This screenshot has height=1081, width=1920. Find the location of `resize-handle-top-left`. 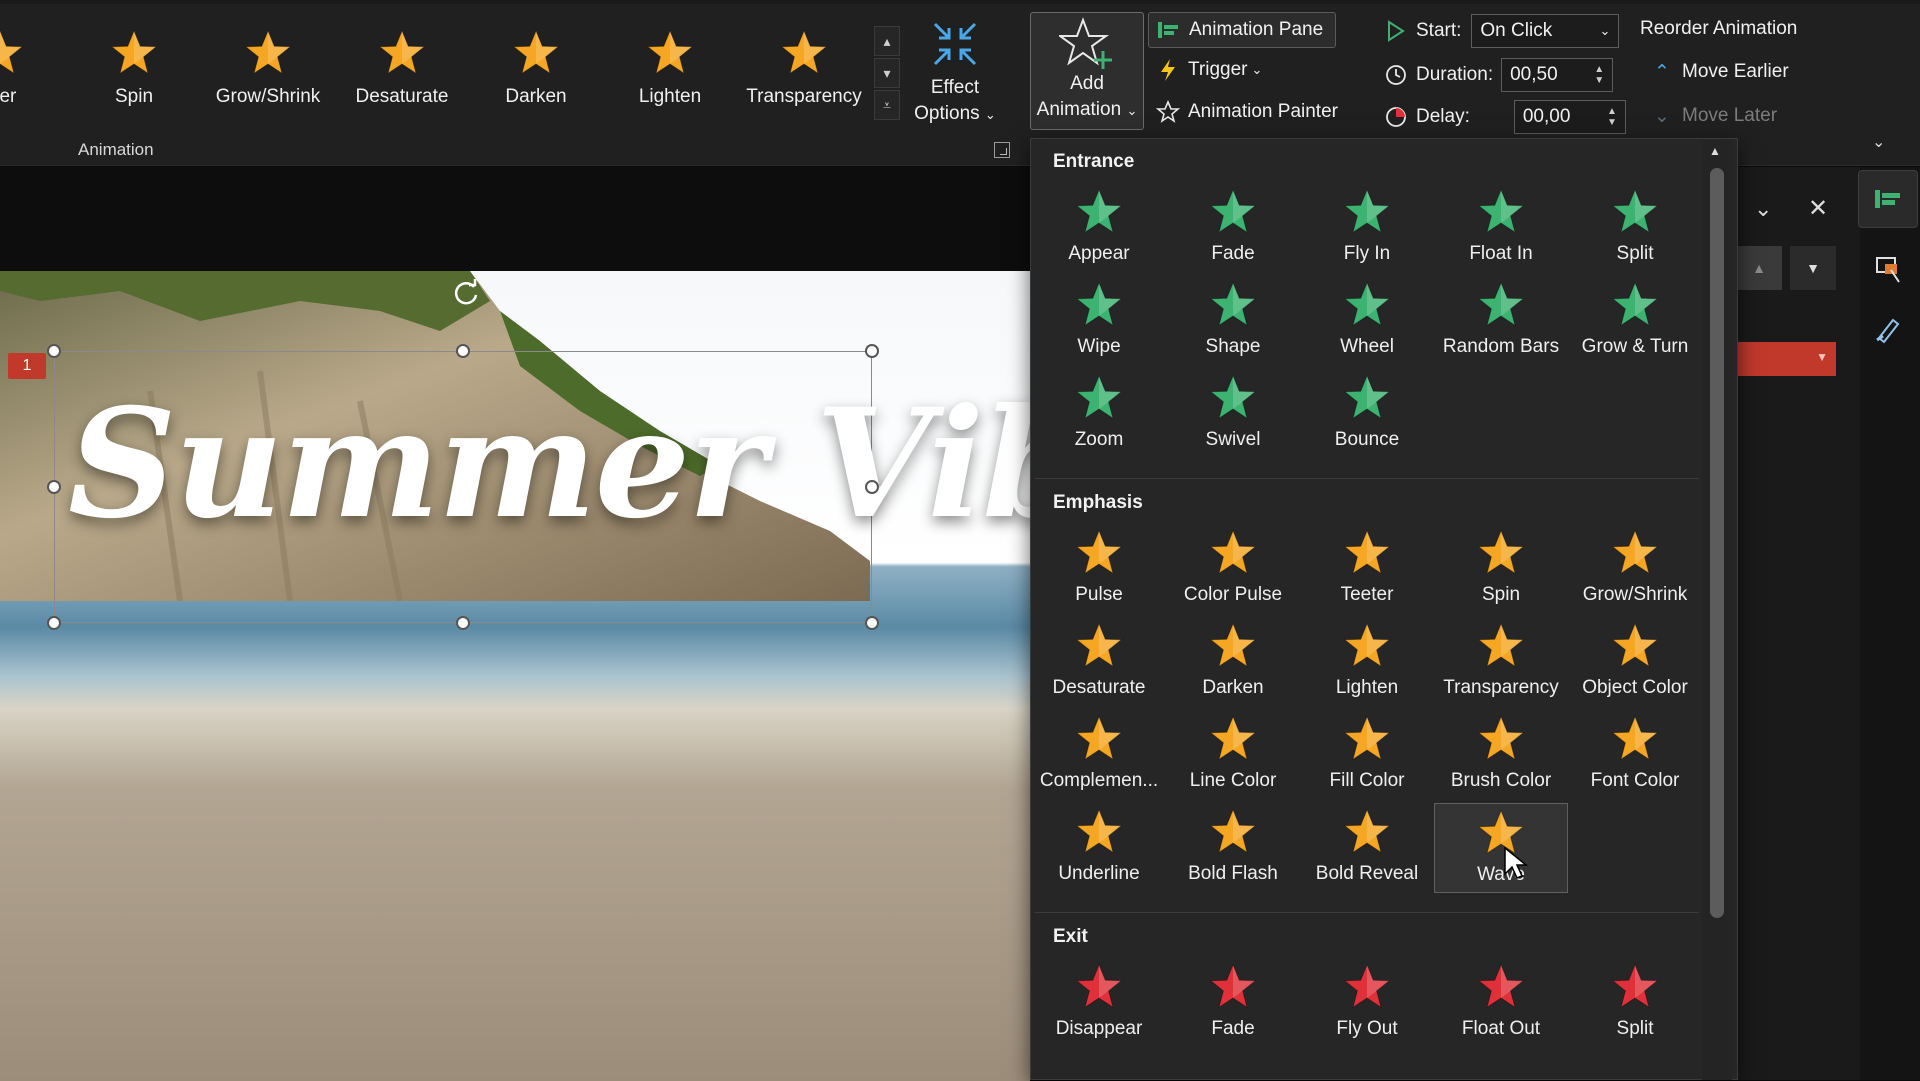

resize-handle-top-left is located at coordinates (54, 351).